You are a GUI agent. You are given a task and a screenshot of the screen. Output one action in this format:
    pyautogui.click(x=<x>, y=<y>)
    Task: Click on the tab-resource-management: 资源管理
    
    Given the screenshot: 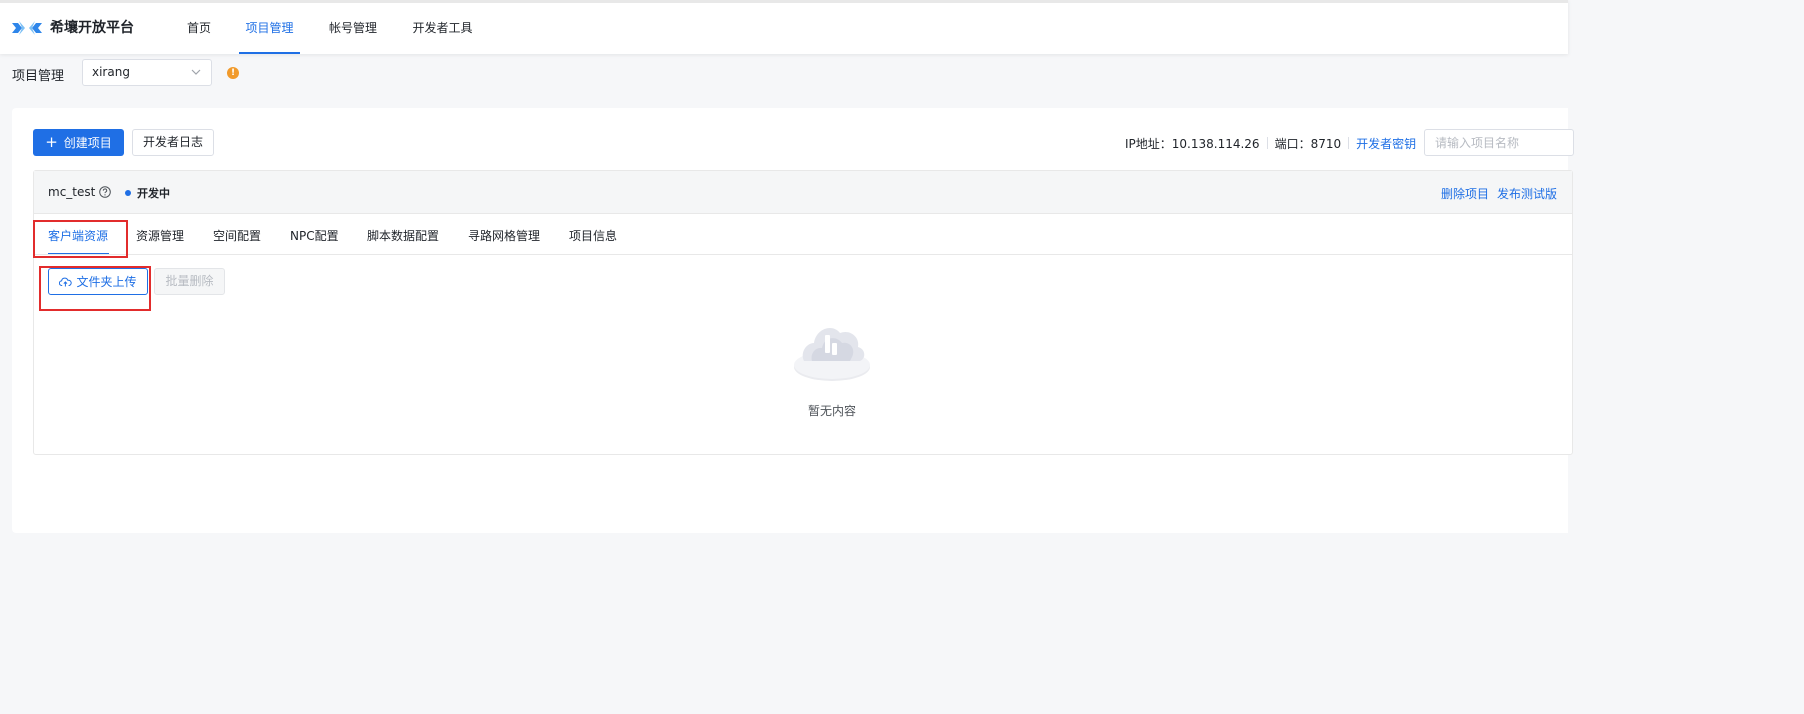 What is the action you would take?
    pyautogui.click(x=161, y=241)
    